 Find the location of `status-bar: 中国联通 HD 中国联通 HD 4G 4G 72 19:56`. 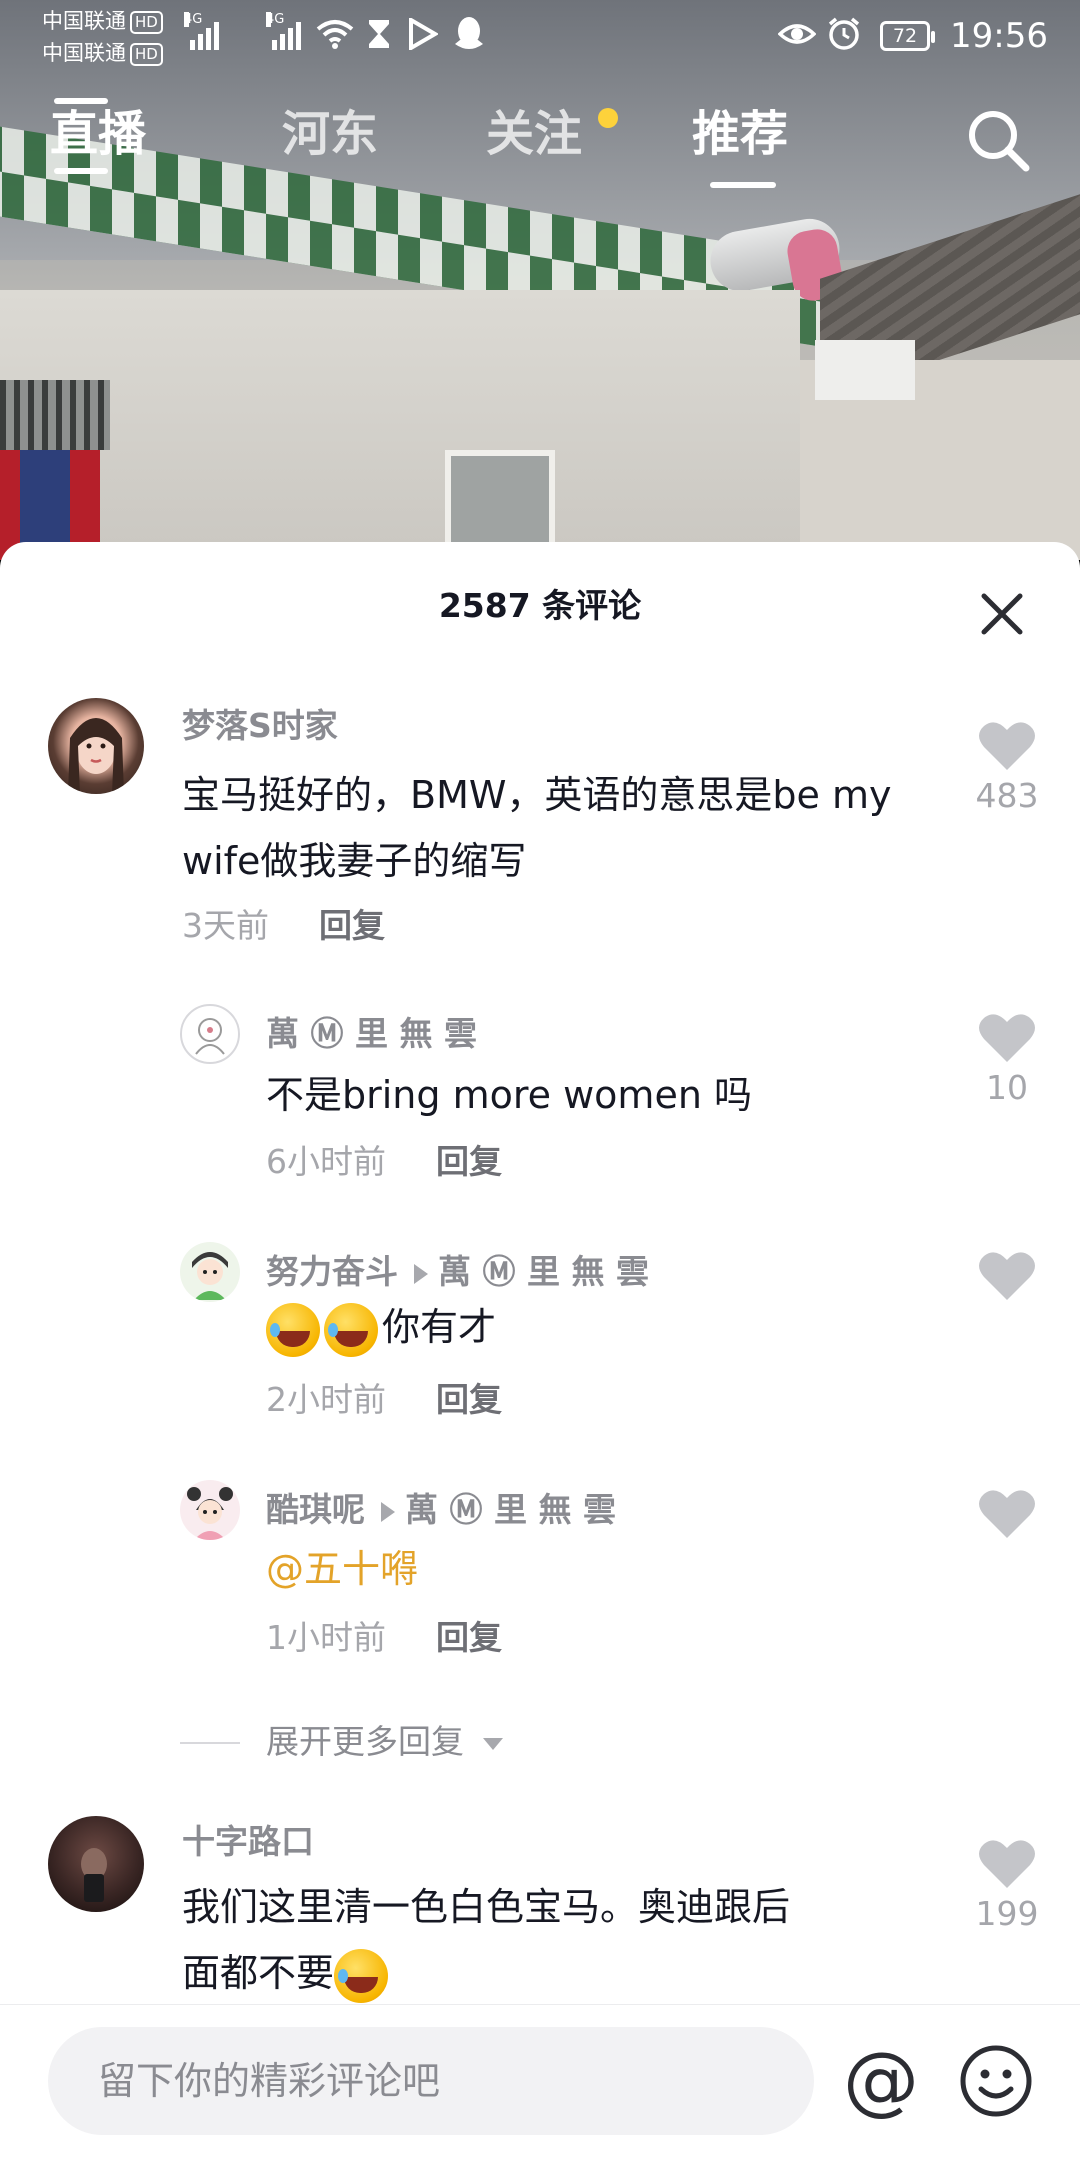

status-bar: 中国联通 HD 中国联通 HD 4G 4G 72 19:56 is located at coordinates (540, 36).